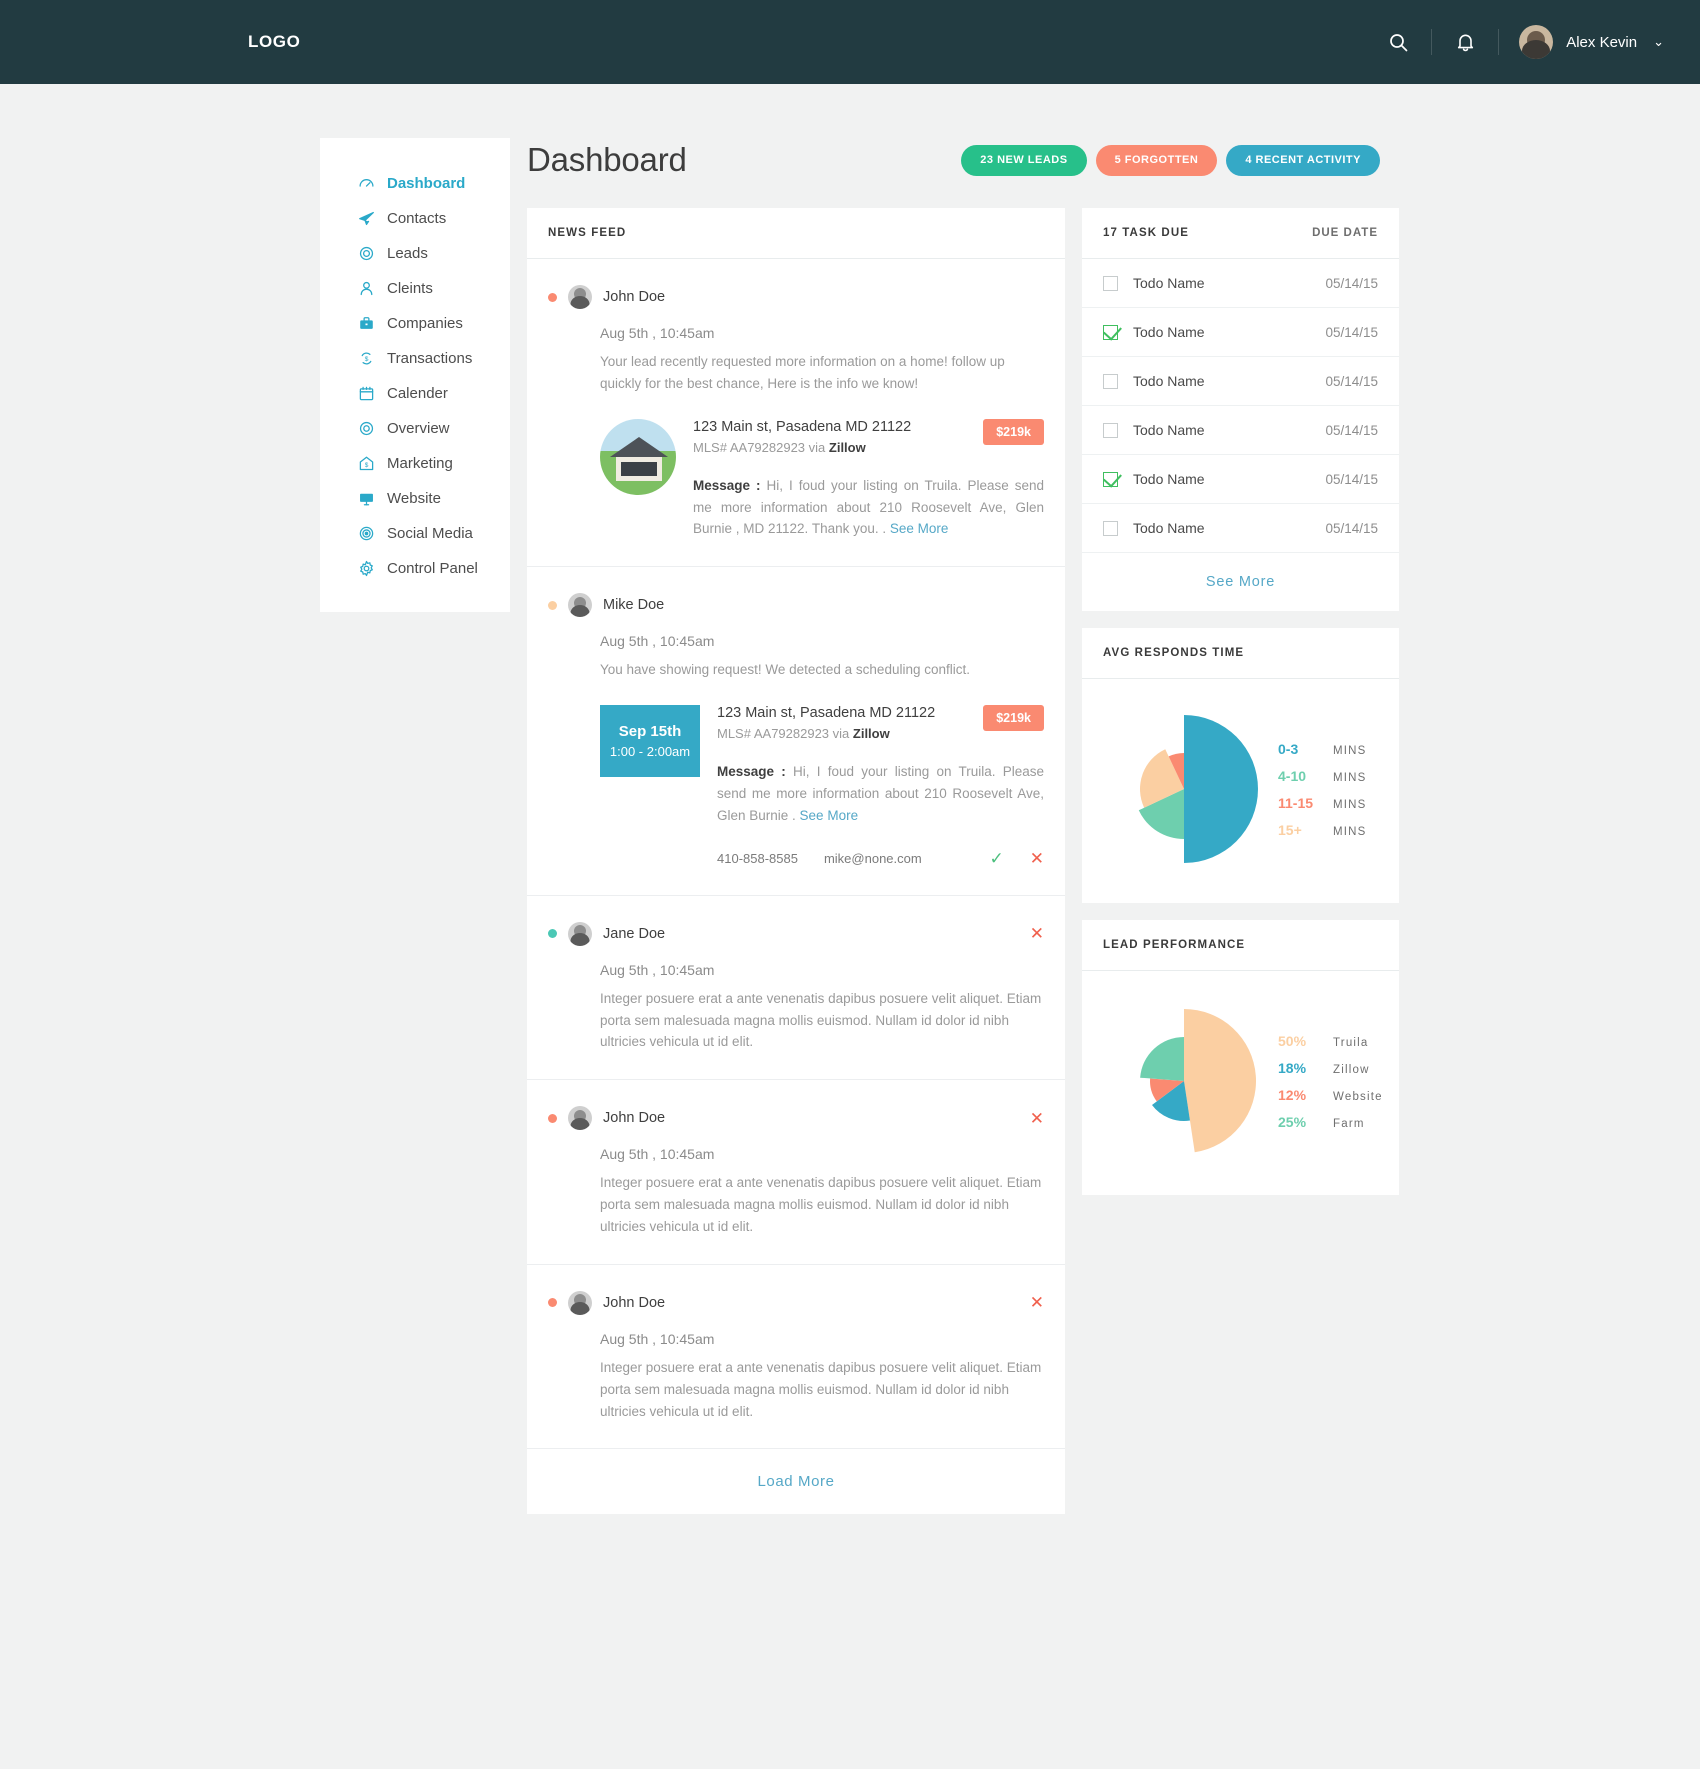 This screenshot has height=1769, width=1700. Describe the element at coordinates (425, 323) in the screenshot. I see `sidebar-item-label: Companies` at that location.